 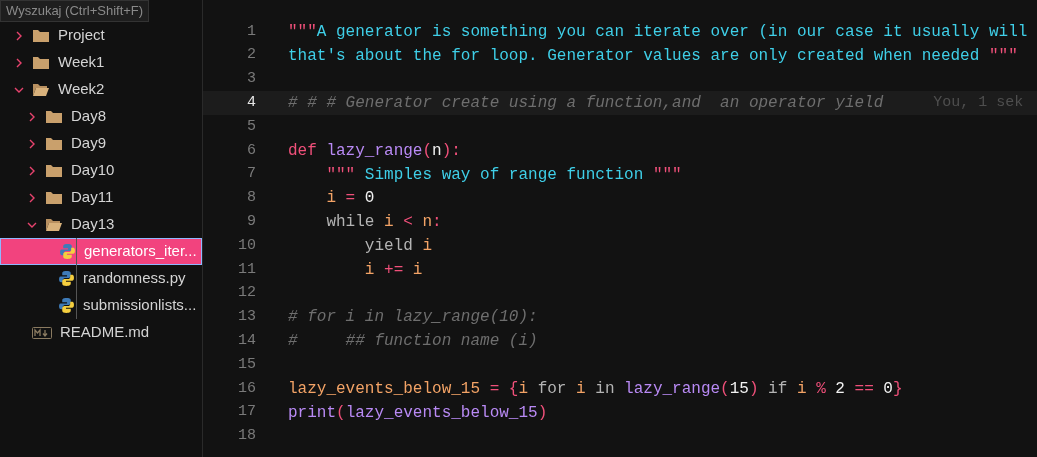 I want to click on tree-item: README.md, so click(x=101, y=332).